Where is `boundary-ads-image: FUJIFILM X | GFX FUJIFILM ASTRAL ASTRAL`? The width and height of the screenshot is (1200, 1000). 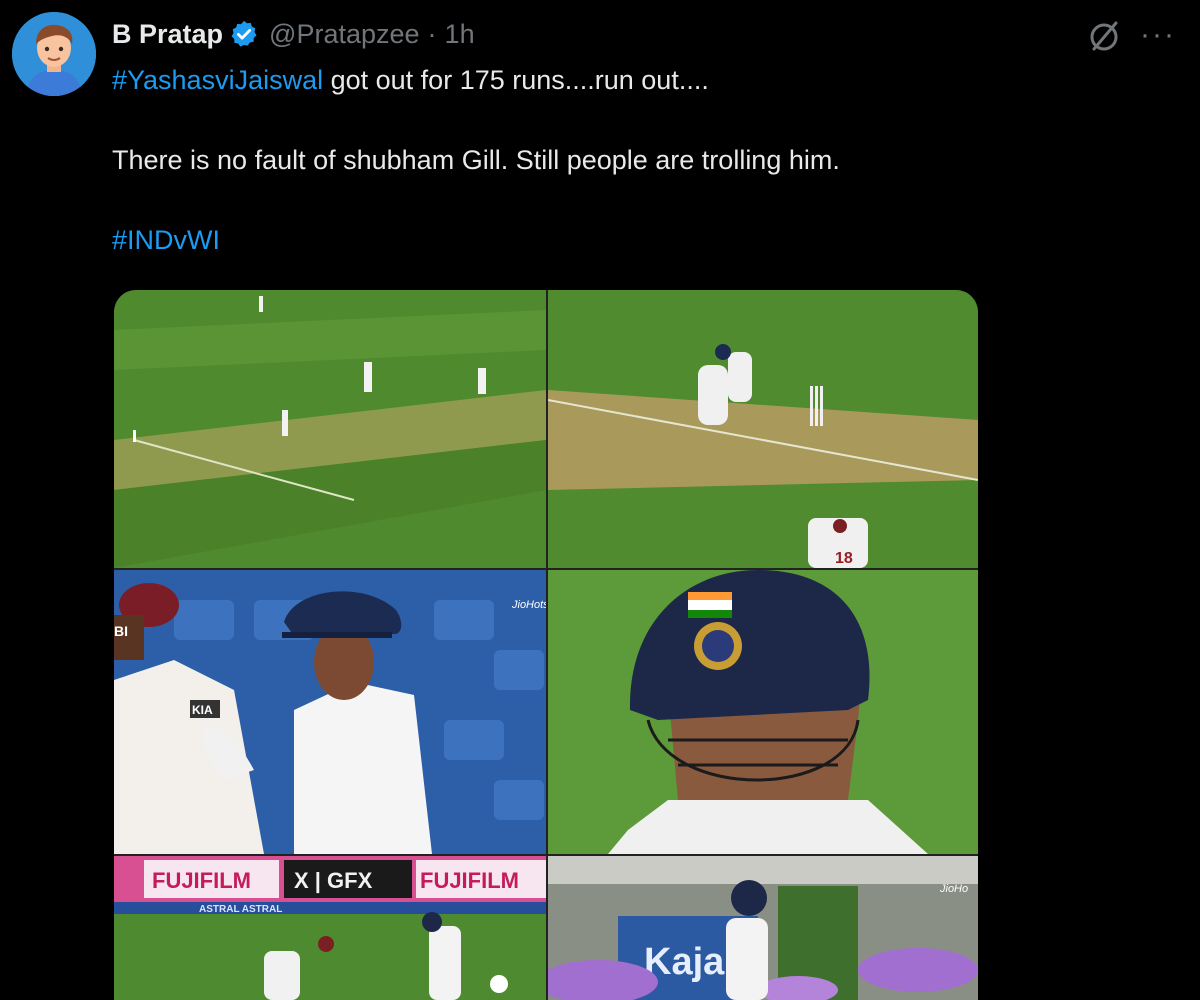
boundary-ads-image: FUJIFILM X | GFX FUJIFILM ASTRAL ASTRAL is located at coordinates (330, 928).